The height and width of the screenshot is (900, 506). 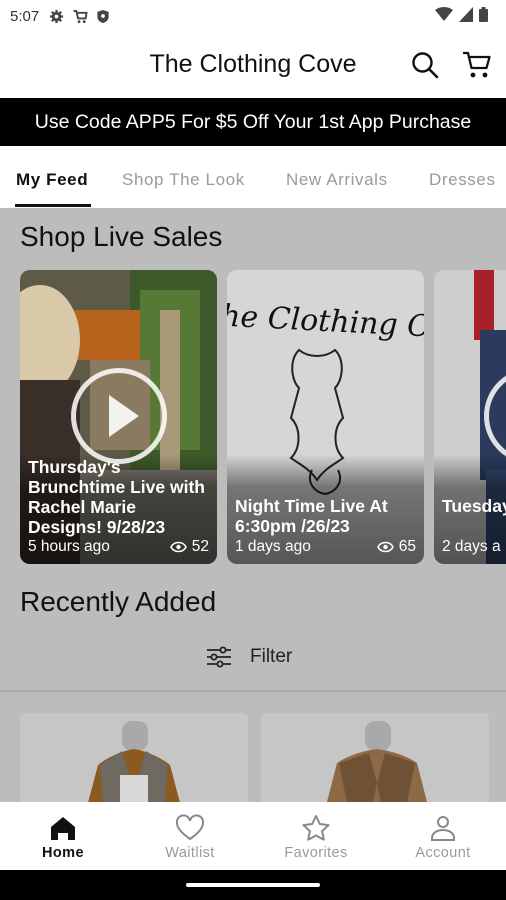 I want to click on tab-shop-the-look: Shop The Look, so click(x=183, y=180).